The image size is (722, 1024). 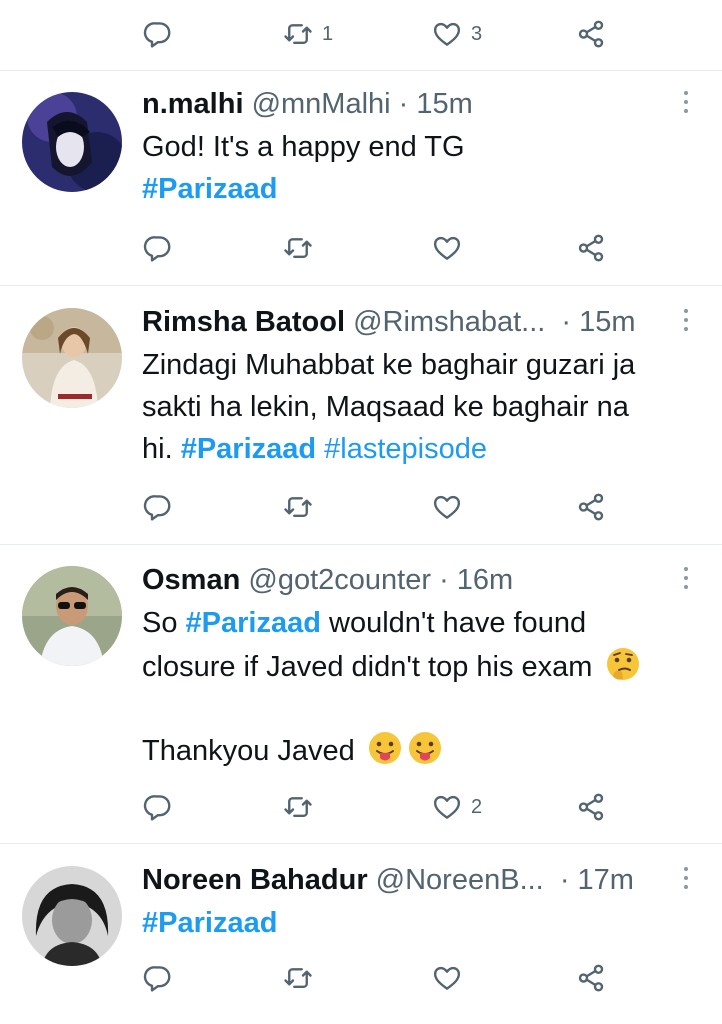 What do you see at coordinates (367, 667) in the screenshot?
I see `tweet-text-line: closure if Javed didn't top his exam` at bounding box center [367, 667].